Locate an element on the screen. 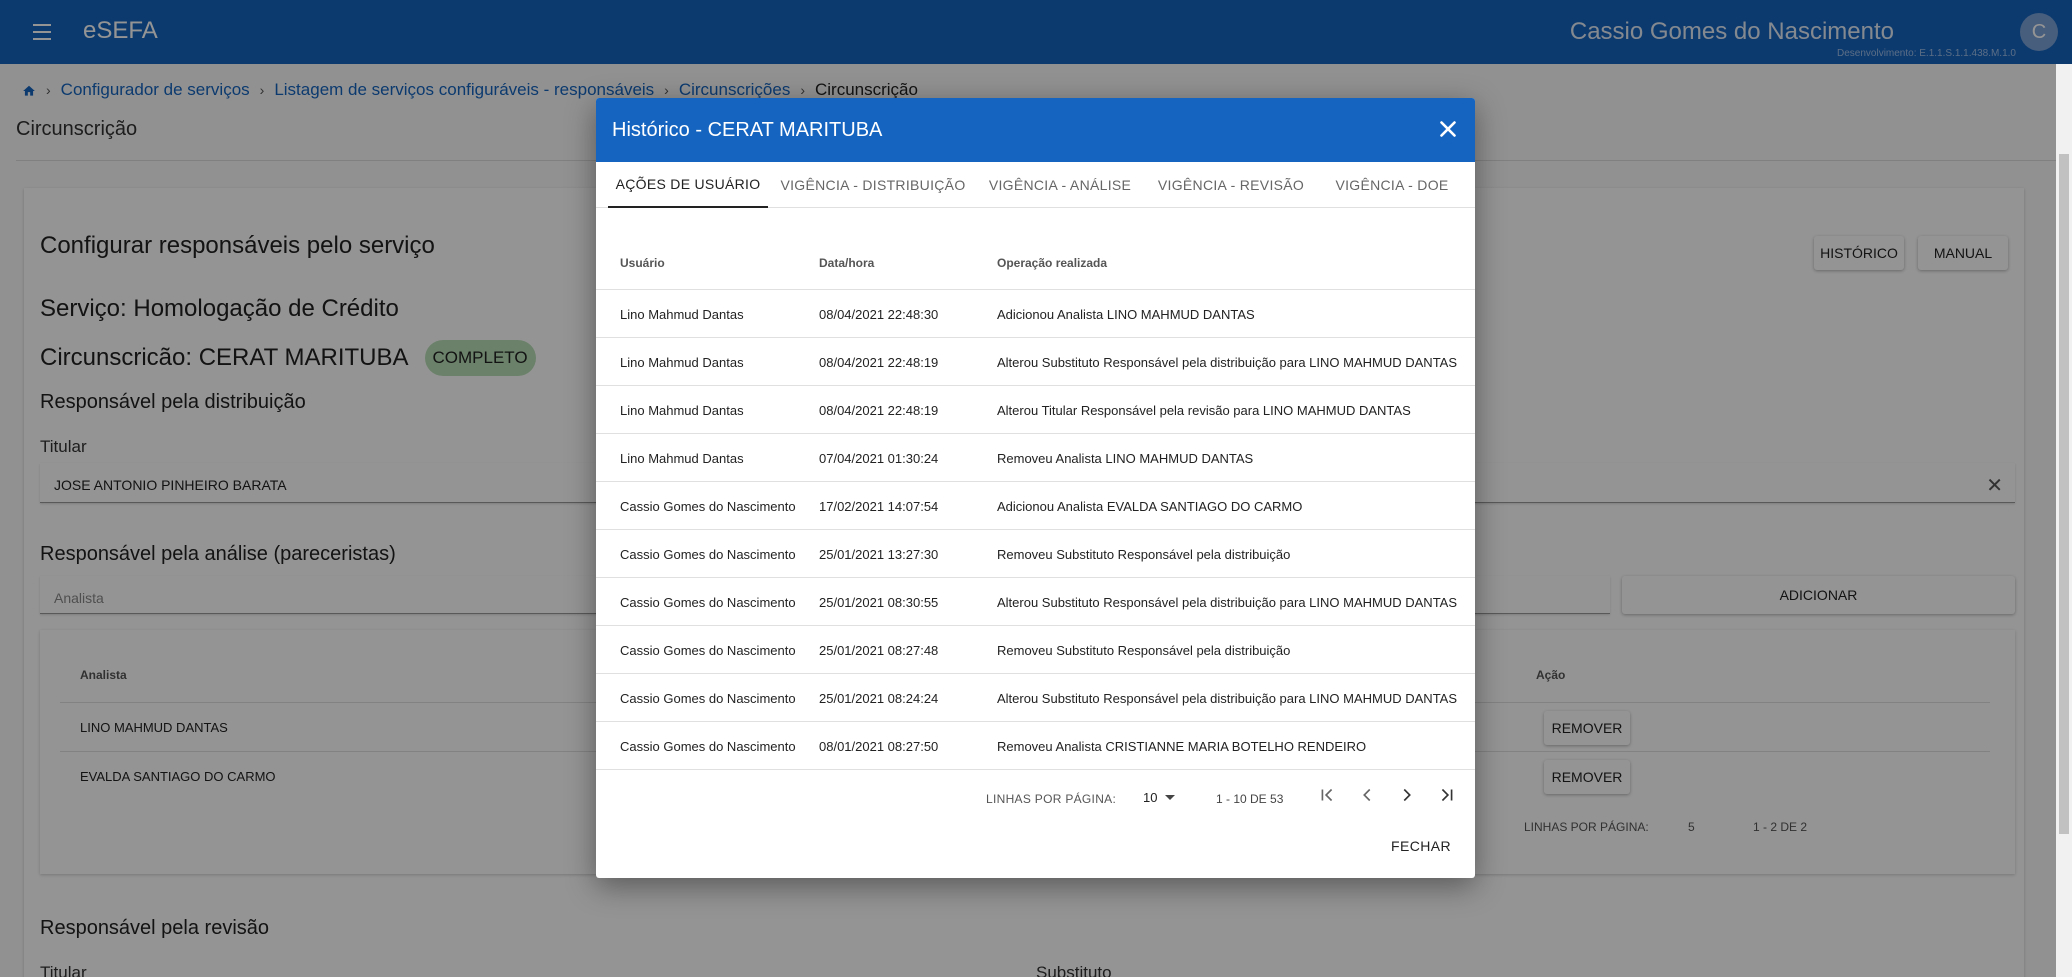  cell-data-hora: 25/01/2021 08:27:48 is located at coordinates (879, 650).